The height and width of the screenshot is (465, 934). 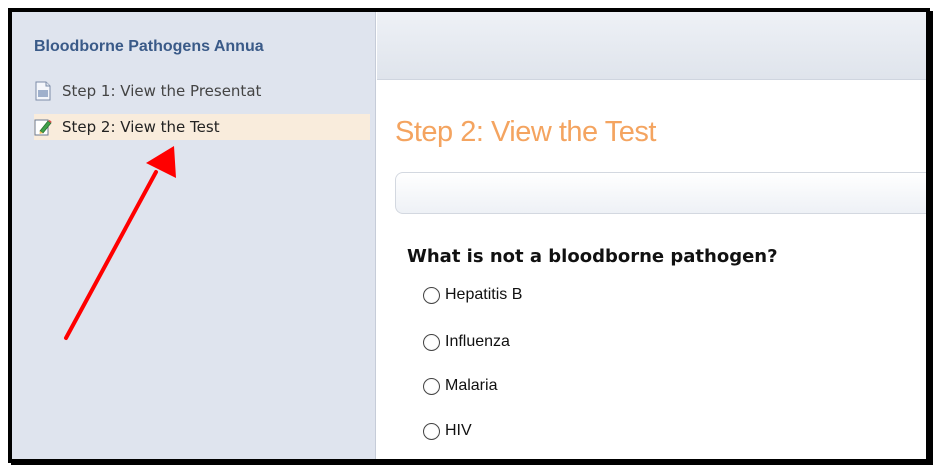 I want to click on page-title: Step 2: View the Test, so click(x=525, y=132).